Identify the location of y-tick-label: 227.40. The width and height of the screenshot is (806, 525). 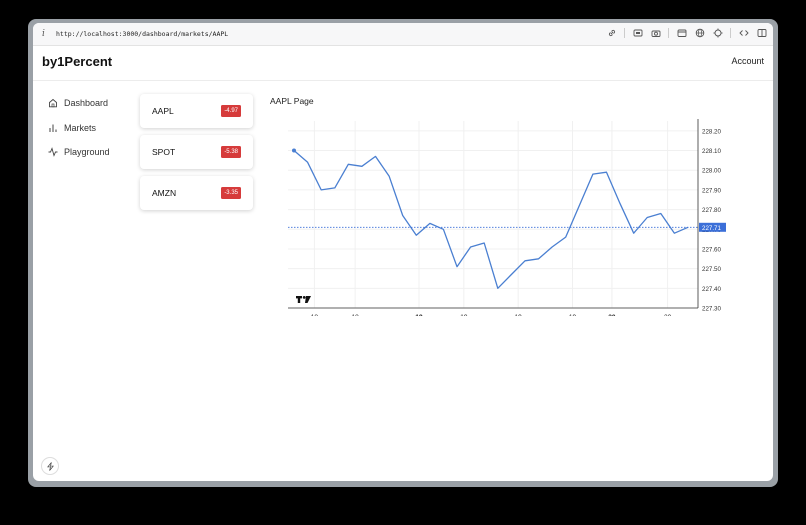
(711, 289).